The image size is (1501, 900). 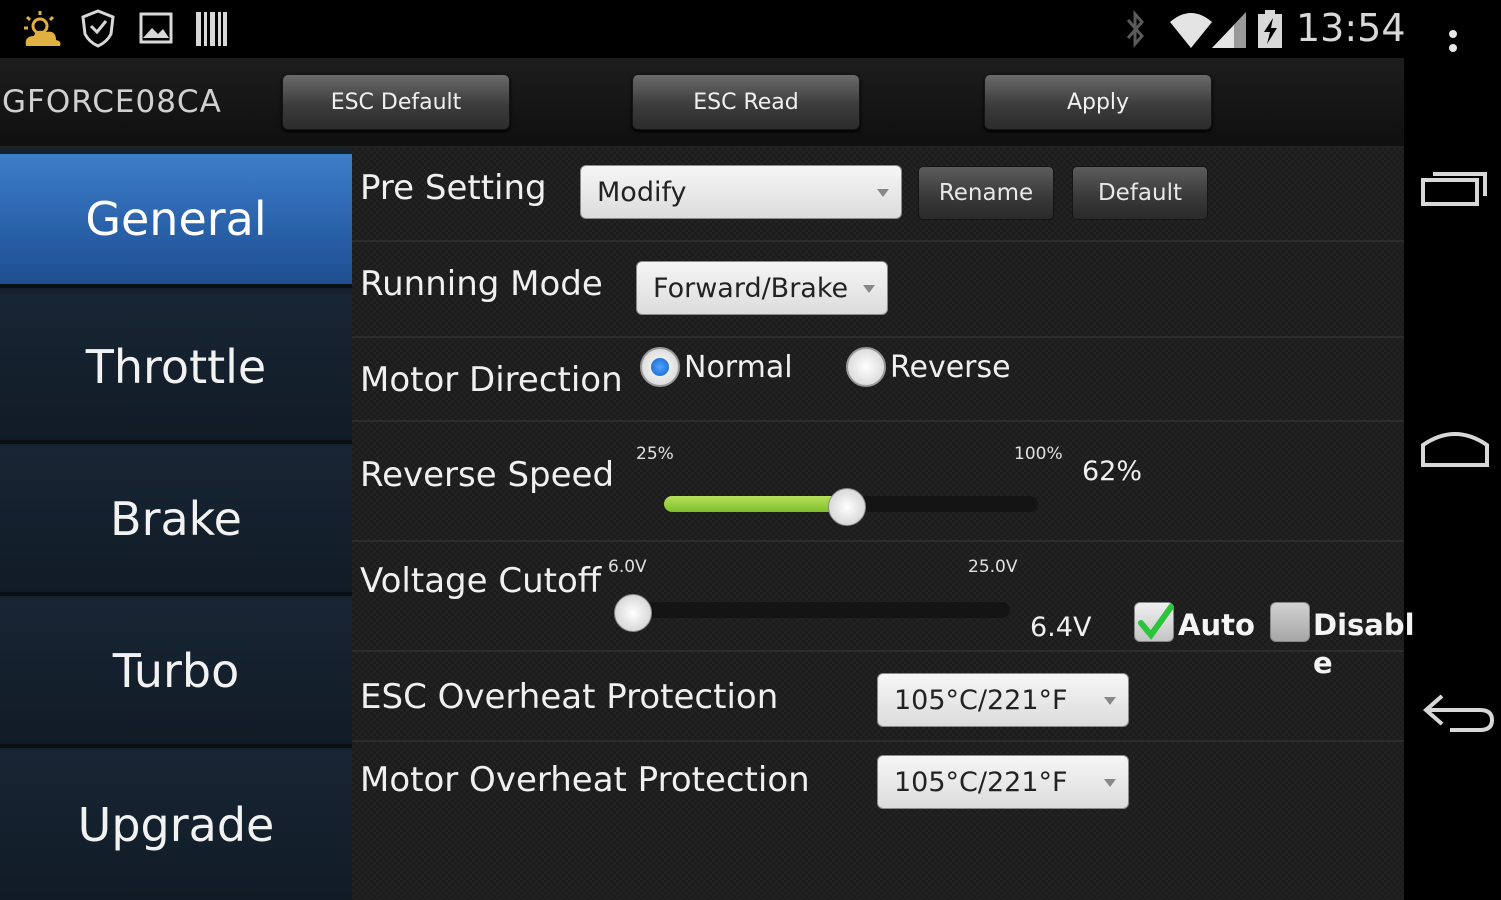 I want to click on battery-icon, so click(x=1270, y=31).